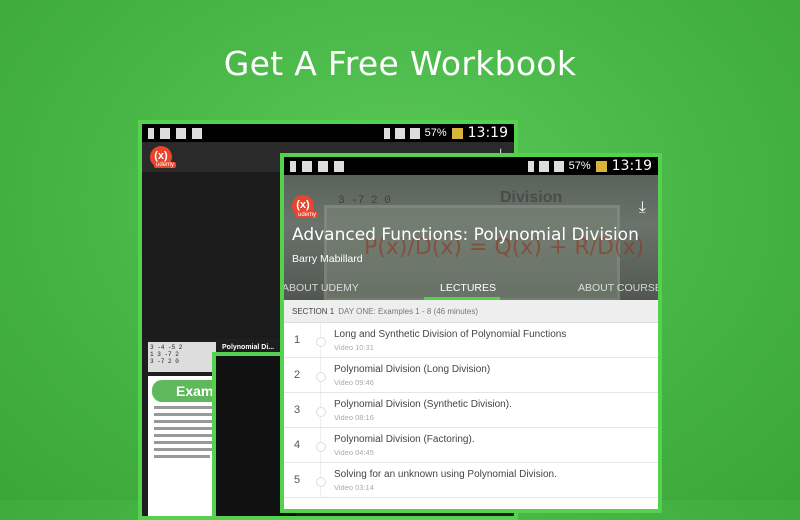  Describe the element at coordinates (400, 63) in the screenshot. I see `headline: Get A Free Workbook` at that location.